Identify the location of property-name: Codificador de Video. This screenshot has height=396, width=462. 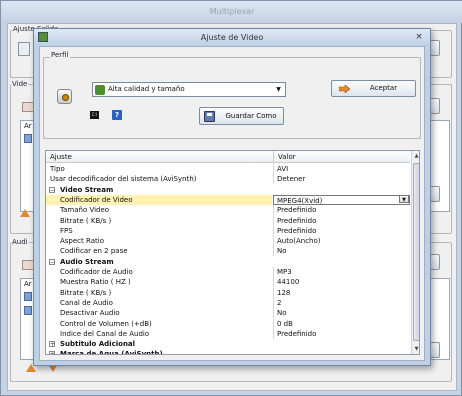
(159, 199).